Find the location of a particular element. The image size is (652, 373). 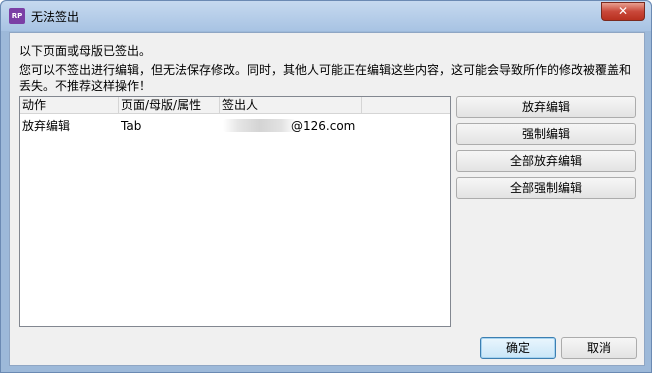

force-edit-button: 强制编辑 is located at coordinates (546, 134).